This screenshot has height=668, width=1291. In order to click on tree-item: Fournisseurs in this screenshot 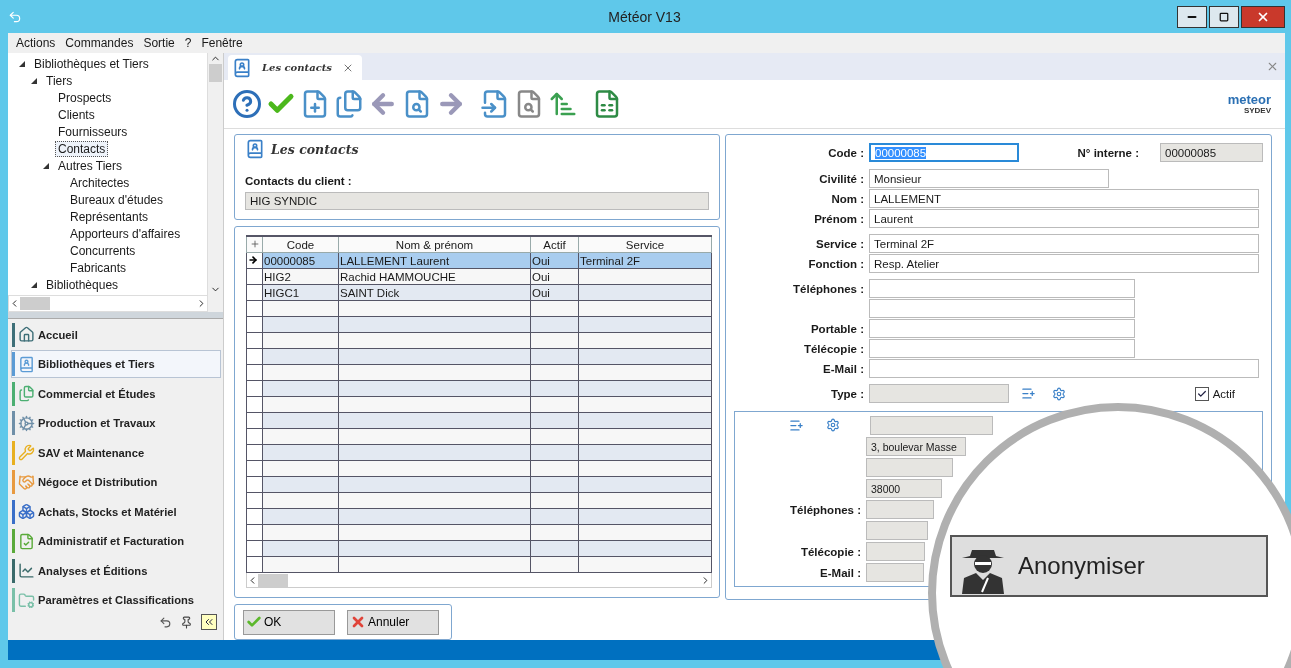, I will do `click(93, 131)`.